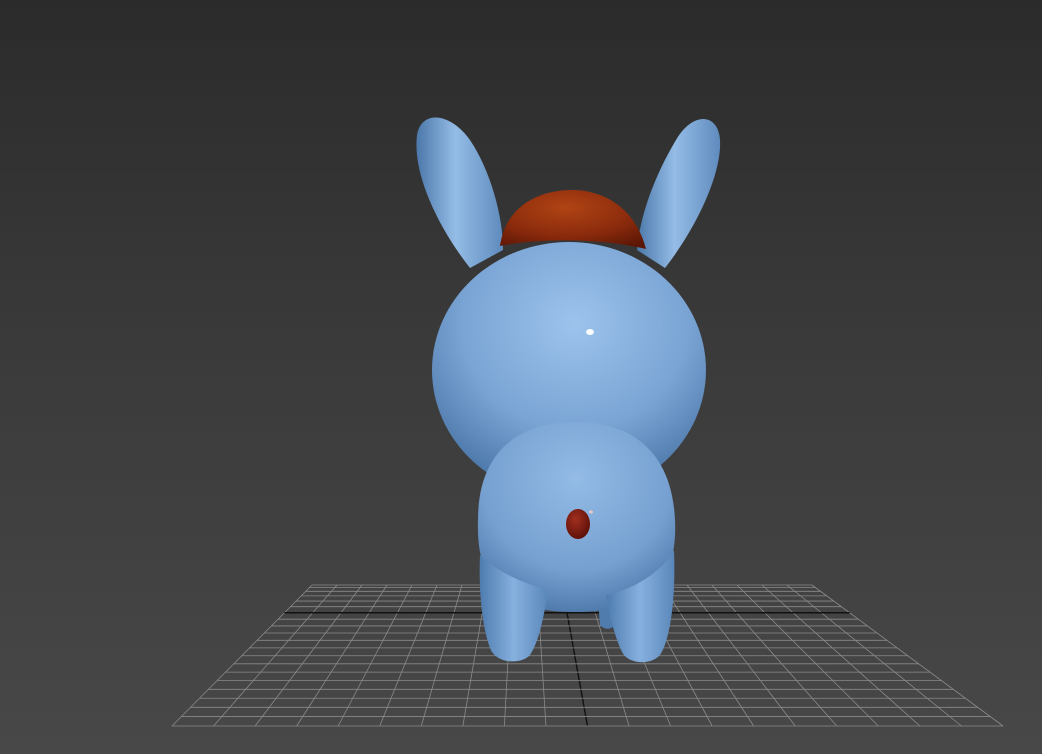 The width and height of the screenshot is (1042, 754). Describe the element at coordinates (679, 193) in the screenshot. I see `right-ear` at that location.